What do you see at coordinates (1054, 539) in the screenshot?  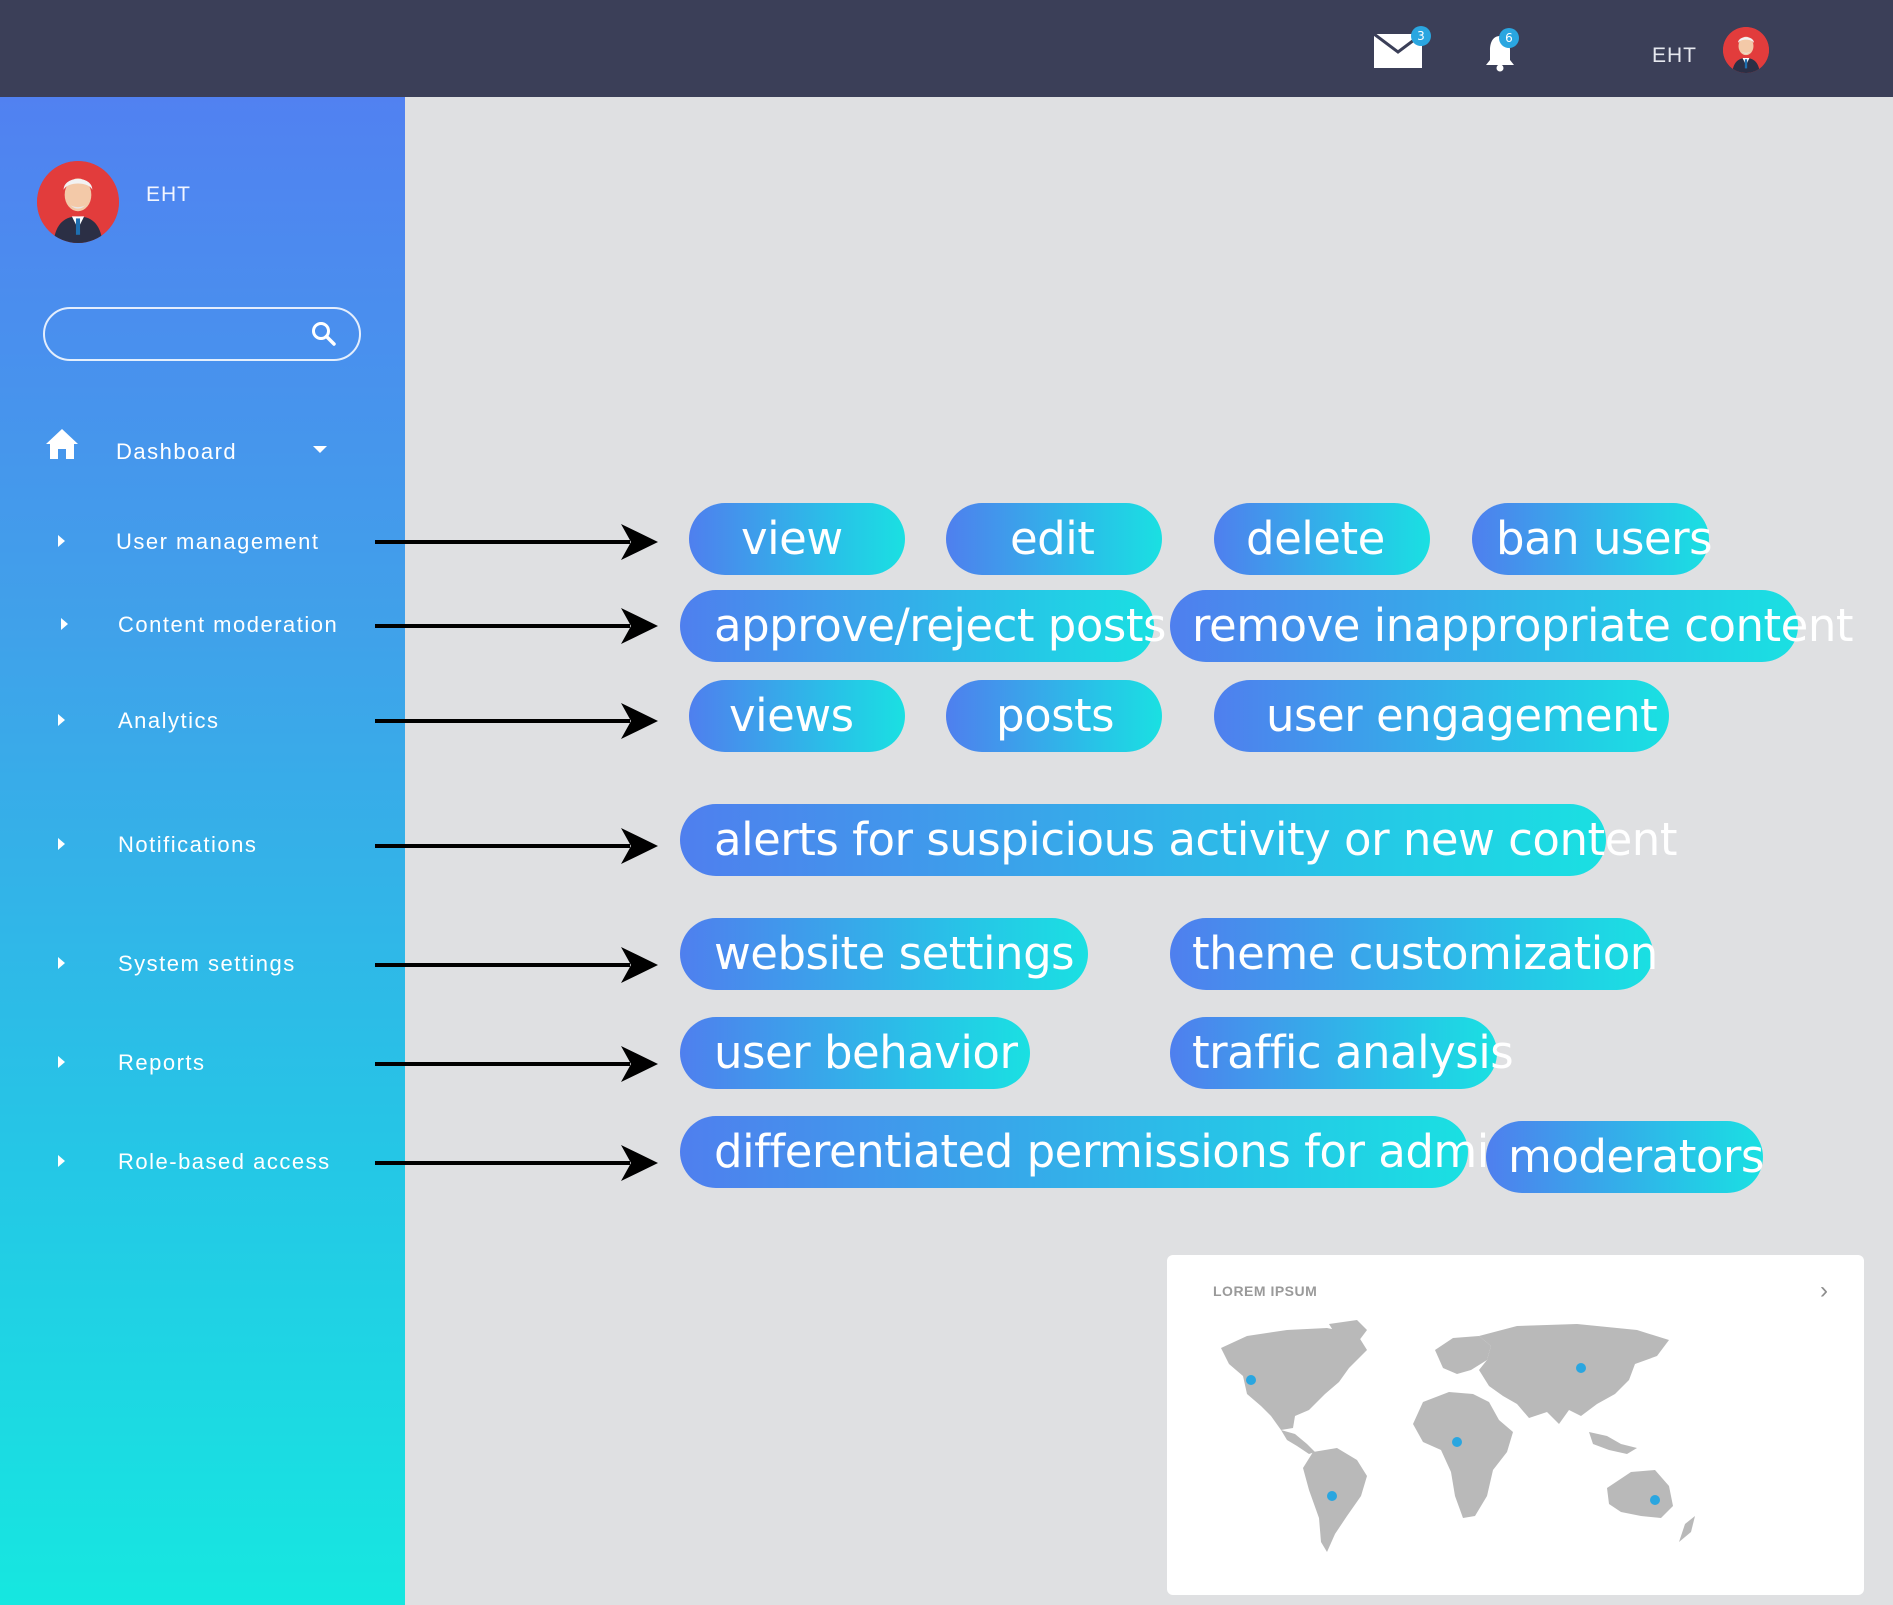 I see `pill-edit: edit` at bounding box center [1054, 539].